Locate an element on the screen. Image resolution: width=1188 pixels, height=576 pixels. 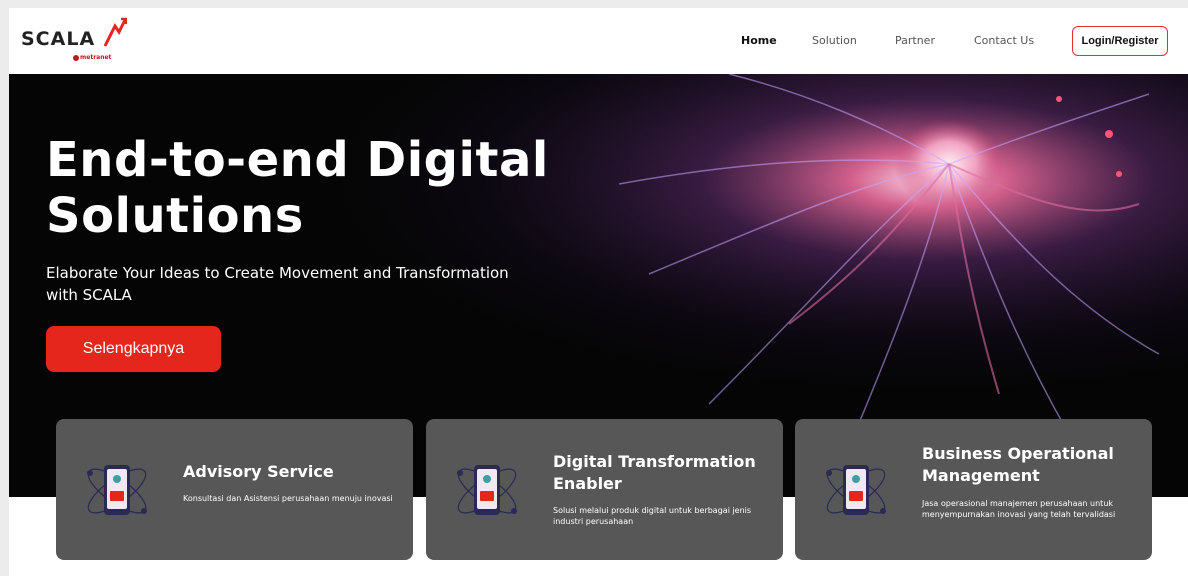
login-register-button: Login/Register is located at coordinates (1120, 41).